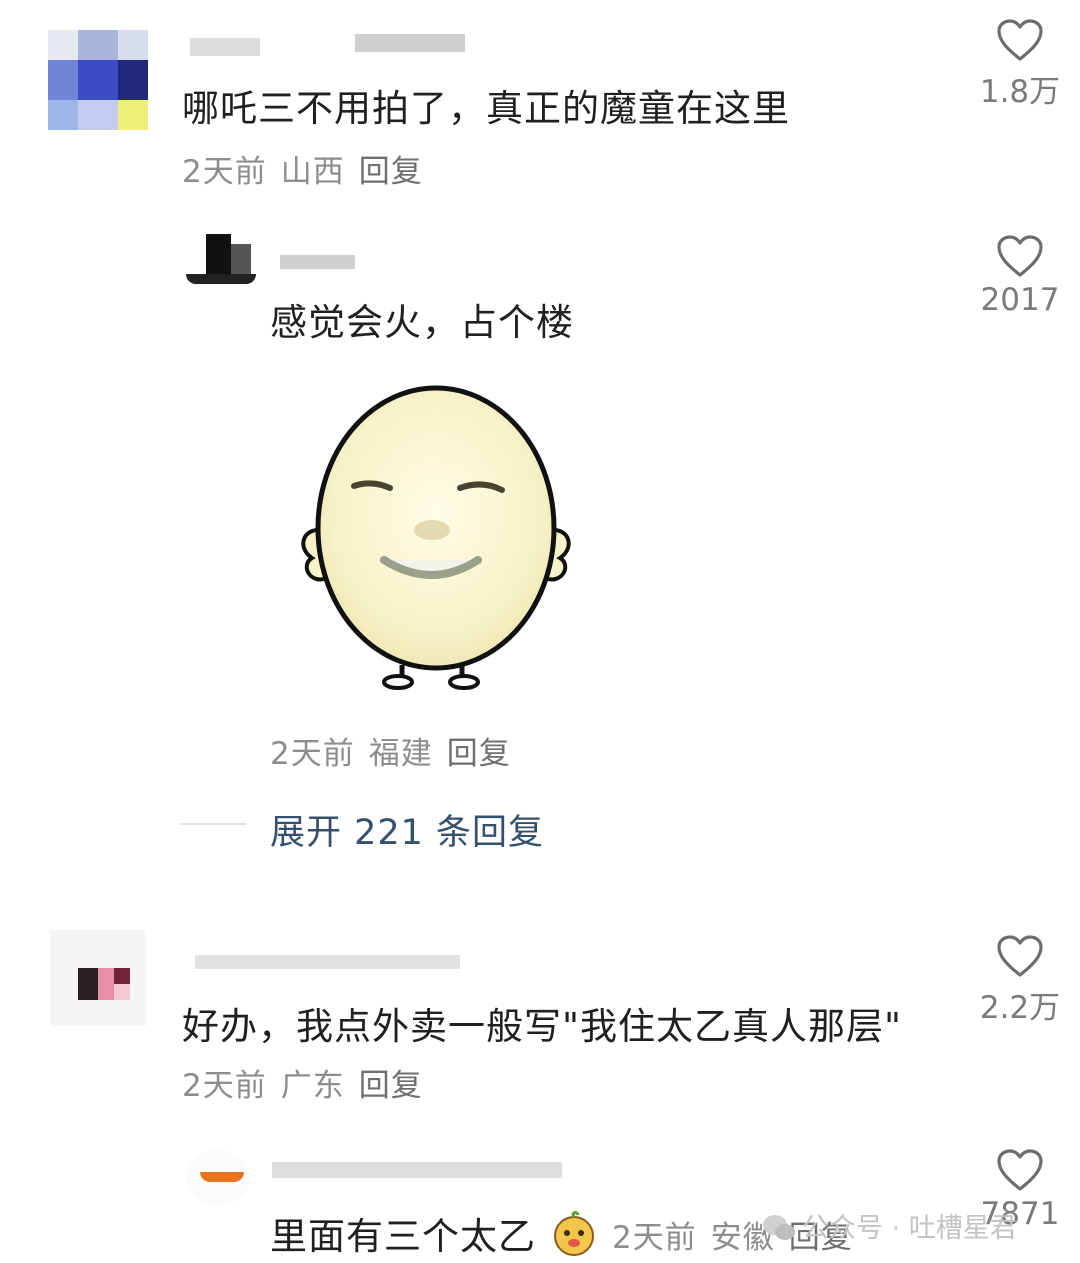 The height and width of the screenshot is (1263, 1080). What do you see at coordinates (1020, 1008) in the screenshot?
I see `like-count: 2.2万` at bounding box center [1020, 1008].